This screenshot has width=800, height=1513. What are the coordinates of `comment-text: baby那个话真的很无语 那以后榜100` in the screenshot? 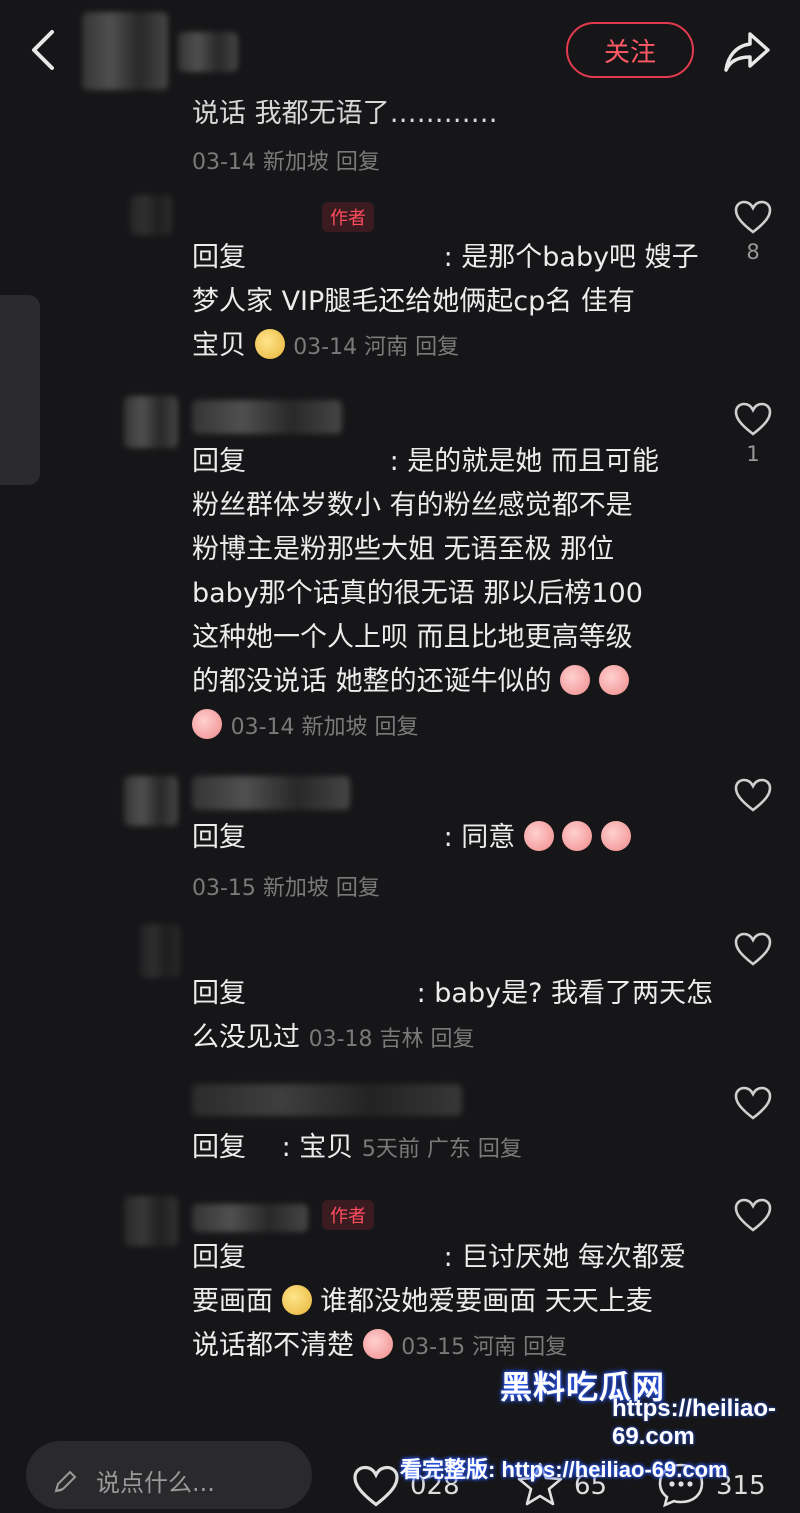 It's located at (417, 593).